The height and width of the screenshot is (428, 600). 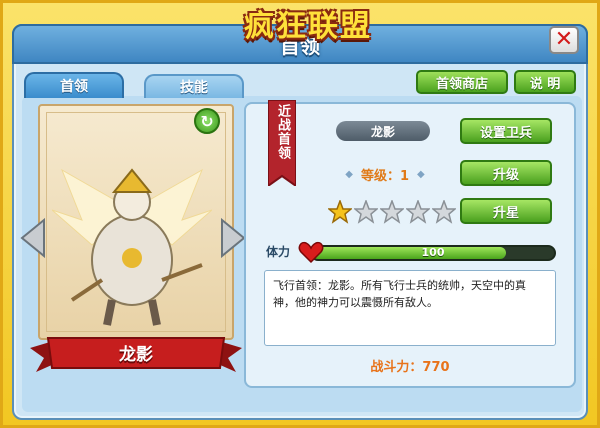 I want to click on tab-skill: 技能, so click(x=194, y=86).